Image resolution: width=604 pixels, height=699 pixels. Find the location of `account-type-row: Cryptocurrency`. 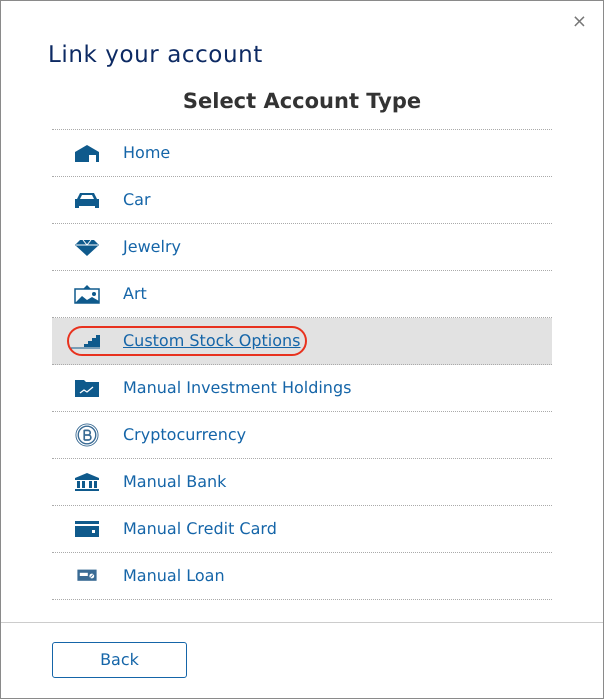

account-type-row: Cryptocurrency is located at coordinates (302, 435).